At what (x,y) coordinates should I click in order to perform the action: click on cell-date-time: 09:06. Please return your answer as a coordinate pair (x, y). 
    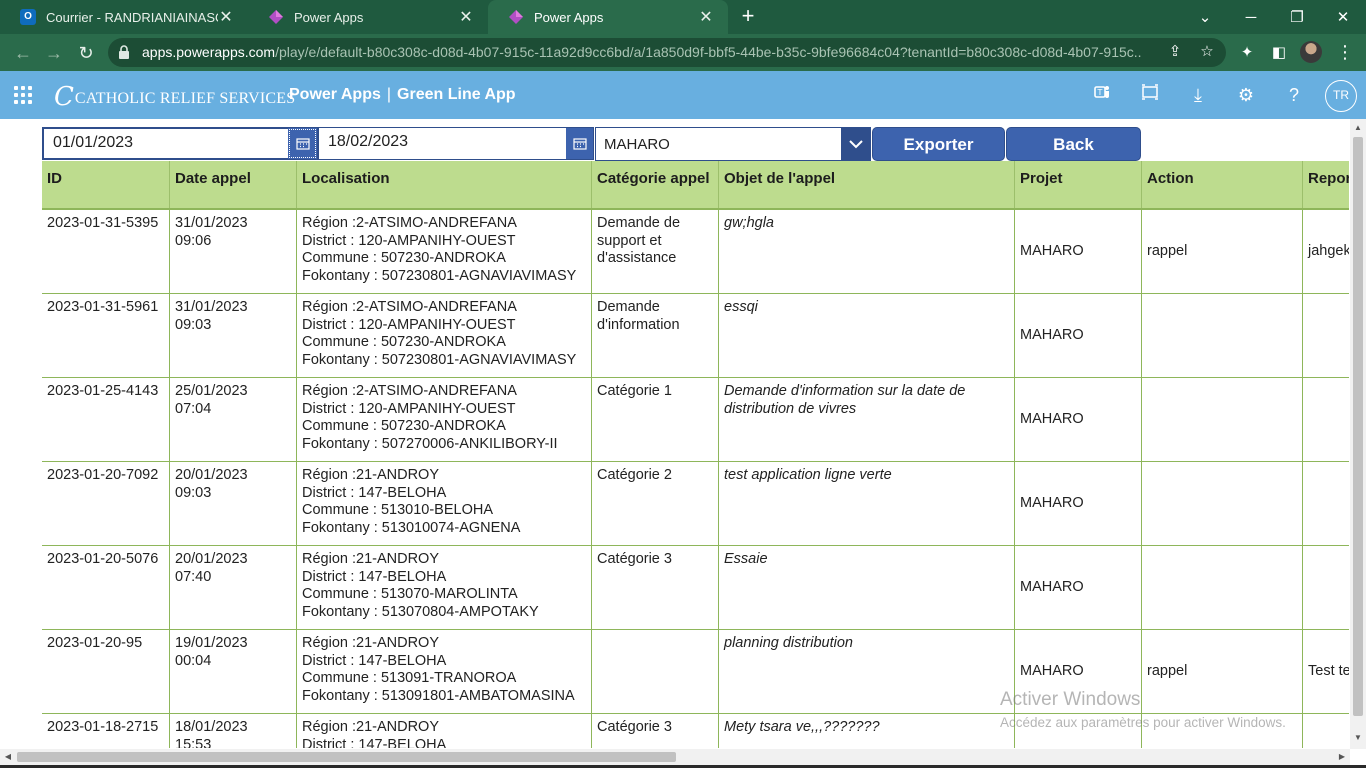
    Looking at the image, I should click on (193, 240).